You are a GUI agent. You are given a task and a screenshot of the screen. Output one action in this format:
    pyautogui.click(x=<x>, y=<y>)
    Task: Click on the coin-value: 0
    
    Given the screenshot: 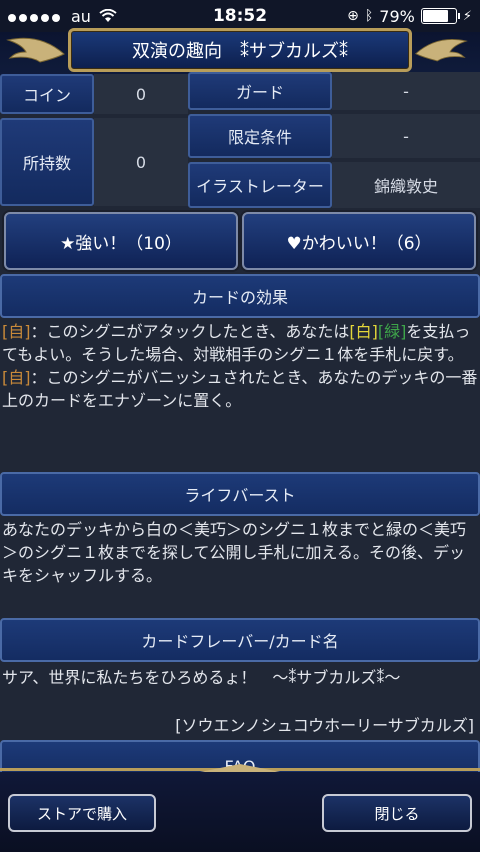 What is the action you would take?
    pyautogui.click(x=141, y=94)
    